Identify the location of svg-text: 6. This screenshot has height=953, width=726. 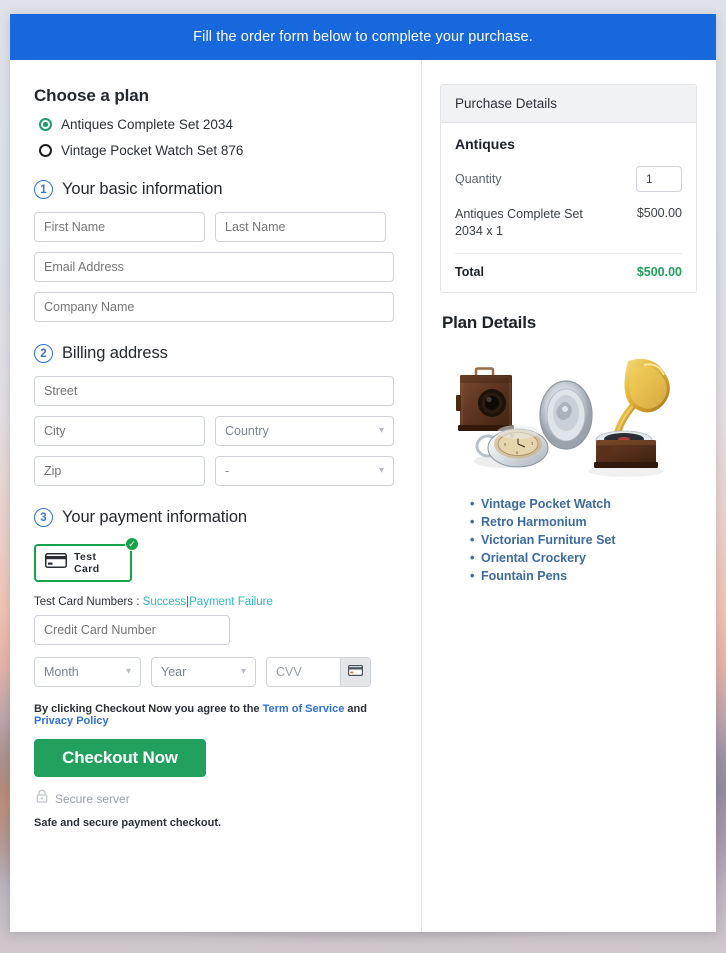
(517, 452).